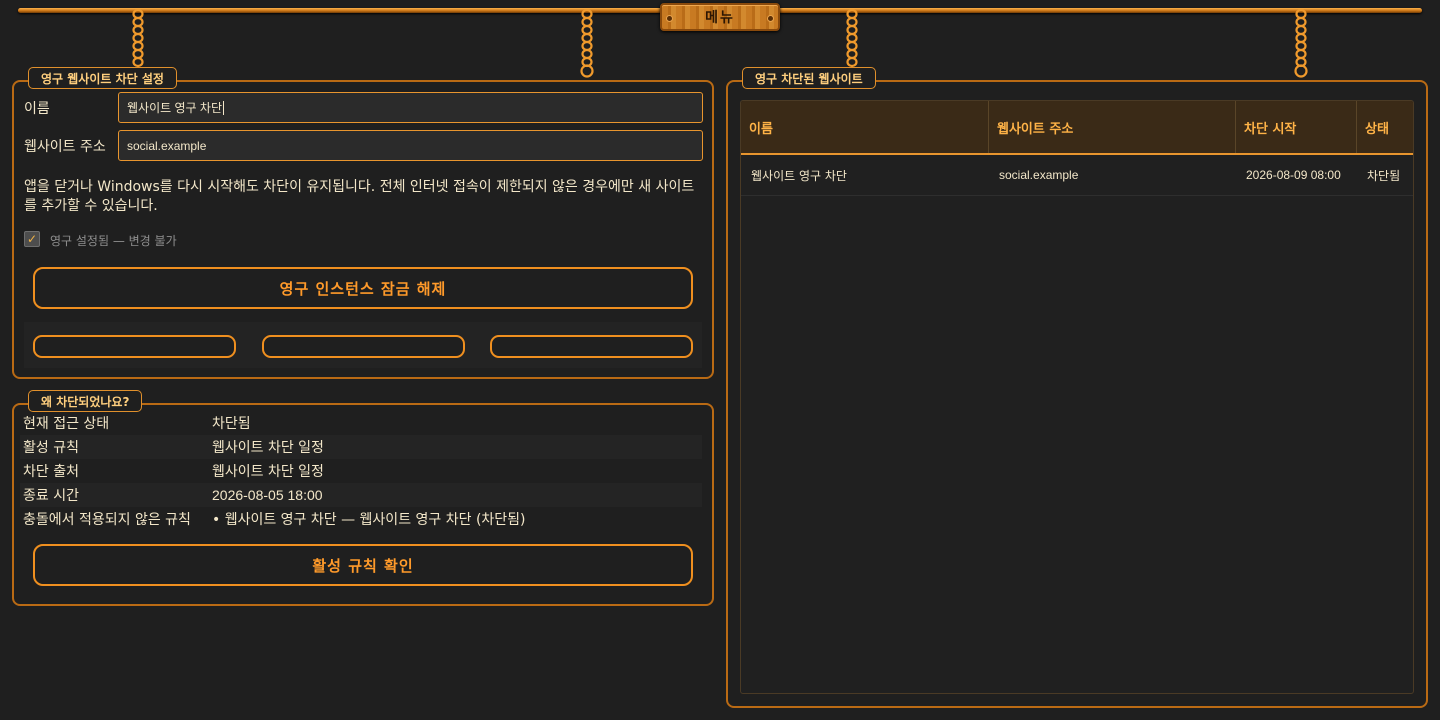 Image resolution: width=1440 pixels, height=720 pixels. What do you see at coordinates (107, 520) in the screenshot?
I see `info-key: 충돌에서 적용되지 않은 규칙` at bounding box center [107, 520].